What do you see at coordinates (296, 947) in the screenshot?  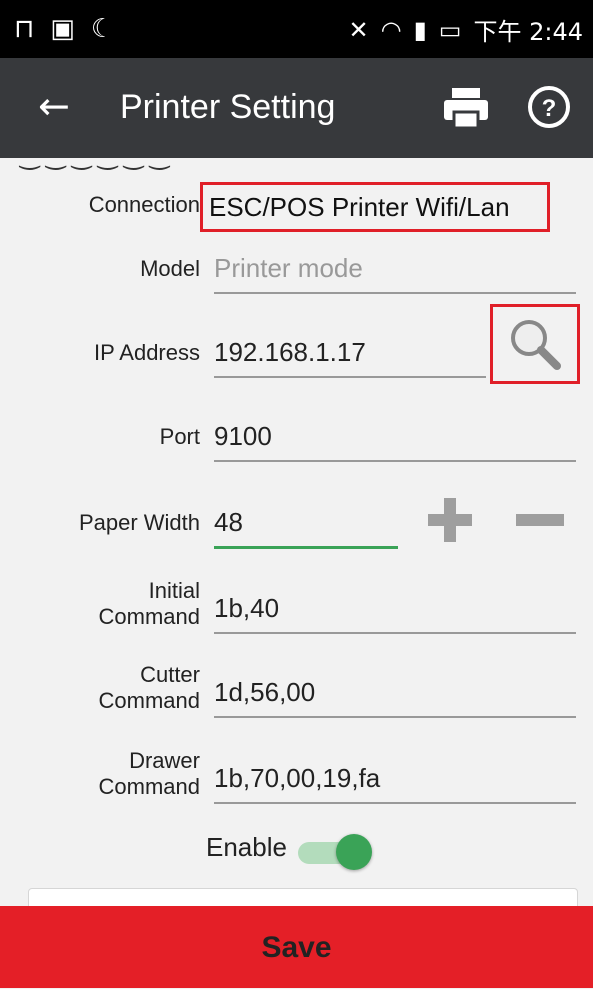 I see `save-button: Save` at bounding box center [296, 947].